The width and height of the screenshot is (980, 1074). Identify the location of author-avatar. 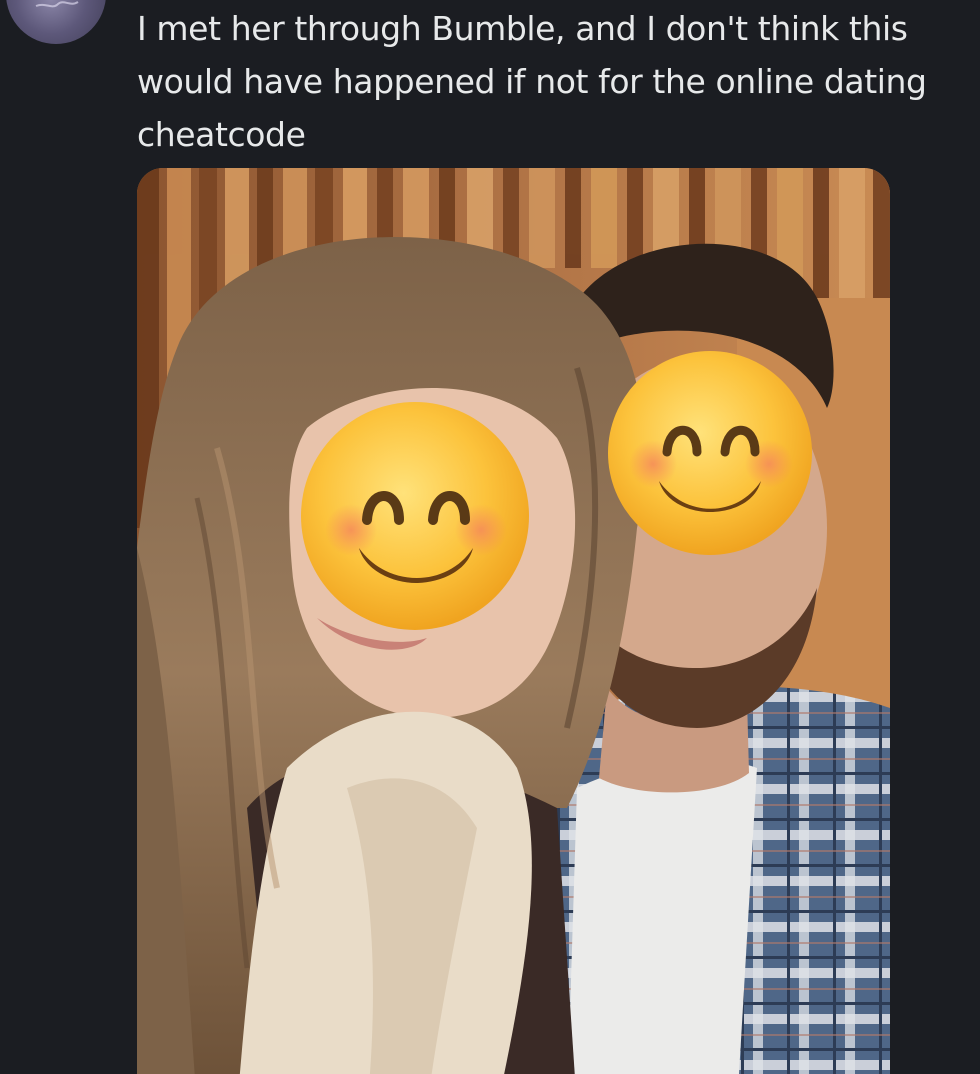
(56, 22).